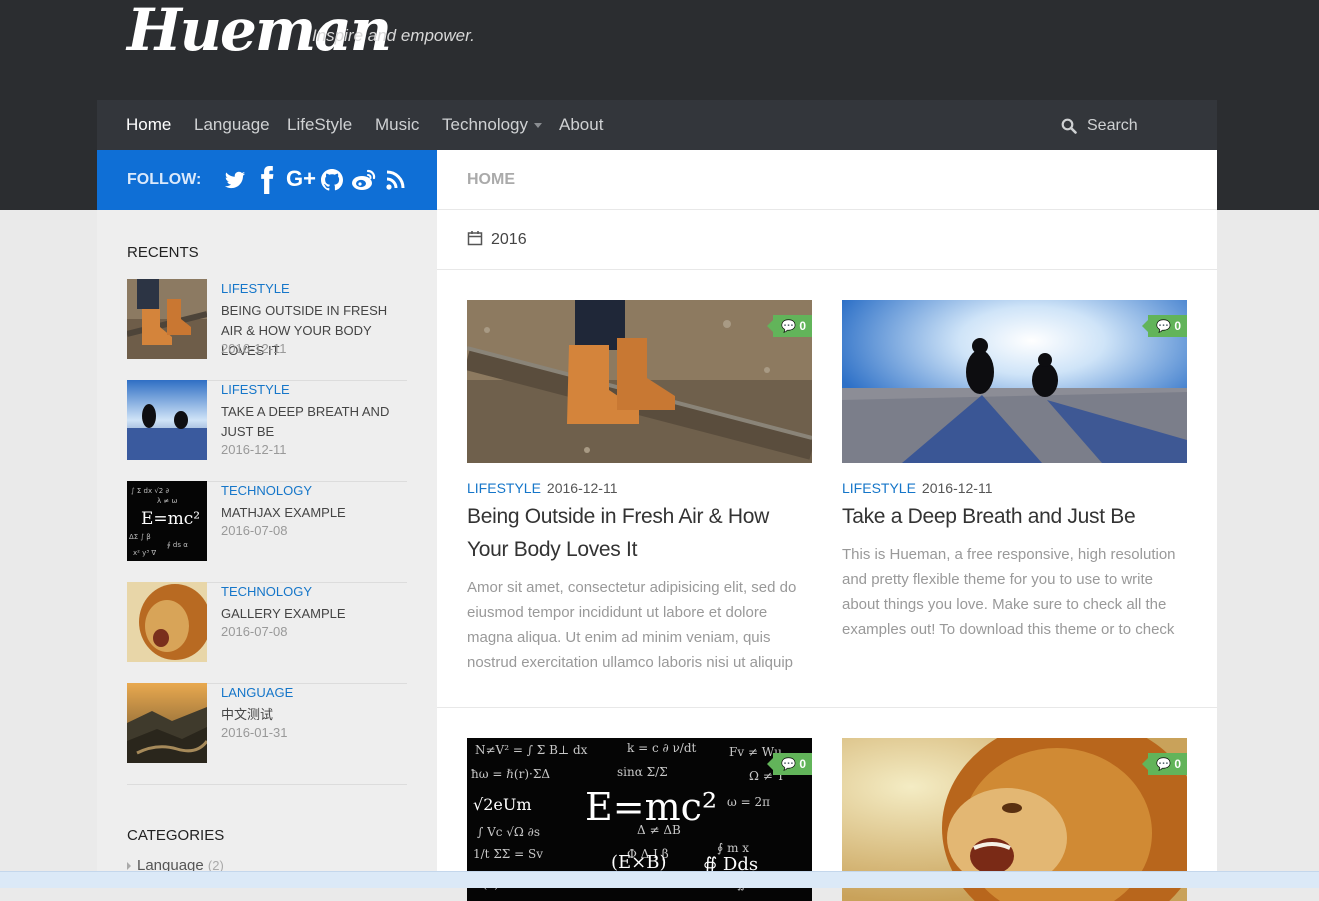 Image resolution: width=1319 pixels, height=901 pixels. I want to click on recent-title: TAKE A DEEP BREATH AND JUST BE, so click(314, 422).